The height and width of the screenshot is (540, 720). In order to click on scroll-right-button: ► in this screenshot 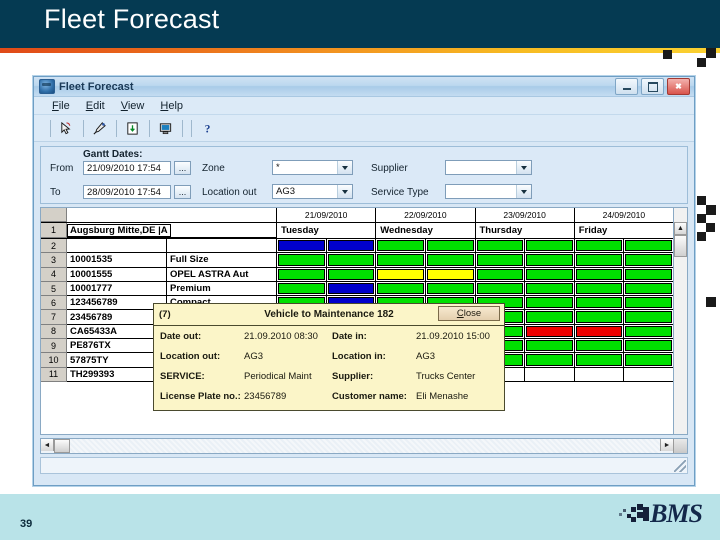, I will do `click(666, 445)`.